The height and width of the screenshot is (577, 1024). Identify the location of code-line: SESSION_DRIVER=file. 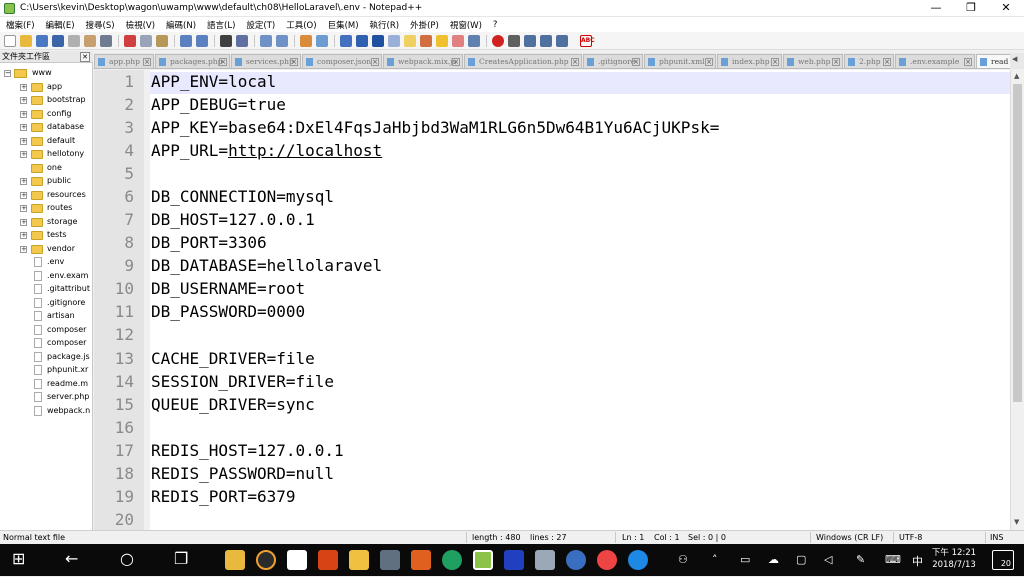
(242, 381).